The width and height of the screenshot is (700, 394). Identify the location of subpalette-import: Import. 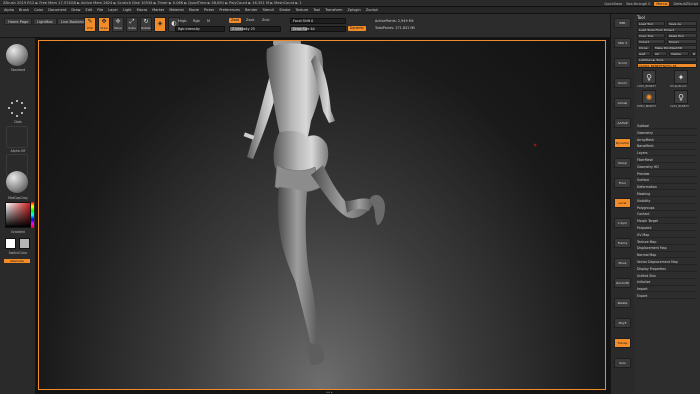
(667, 290).